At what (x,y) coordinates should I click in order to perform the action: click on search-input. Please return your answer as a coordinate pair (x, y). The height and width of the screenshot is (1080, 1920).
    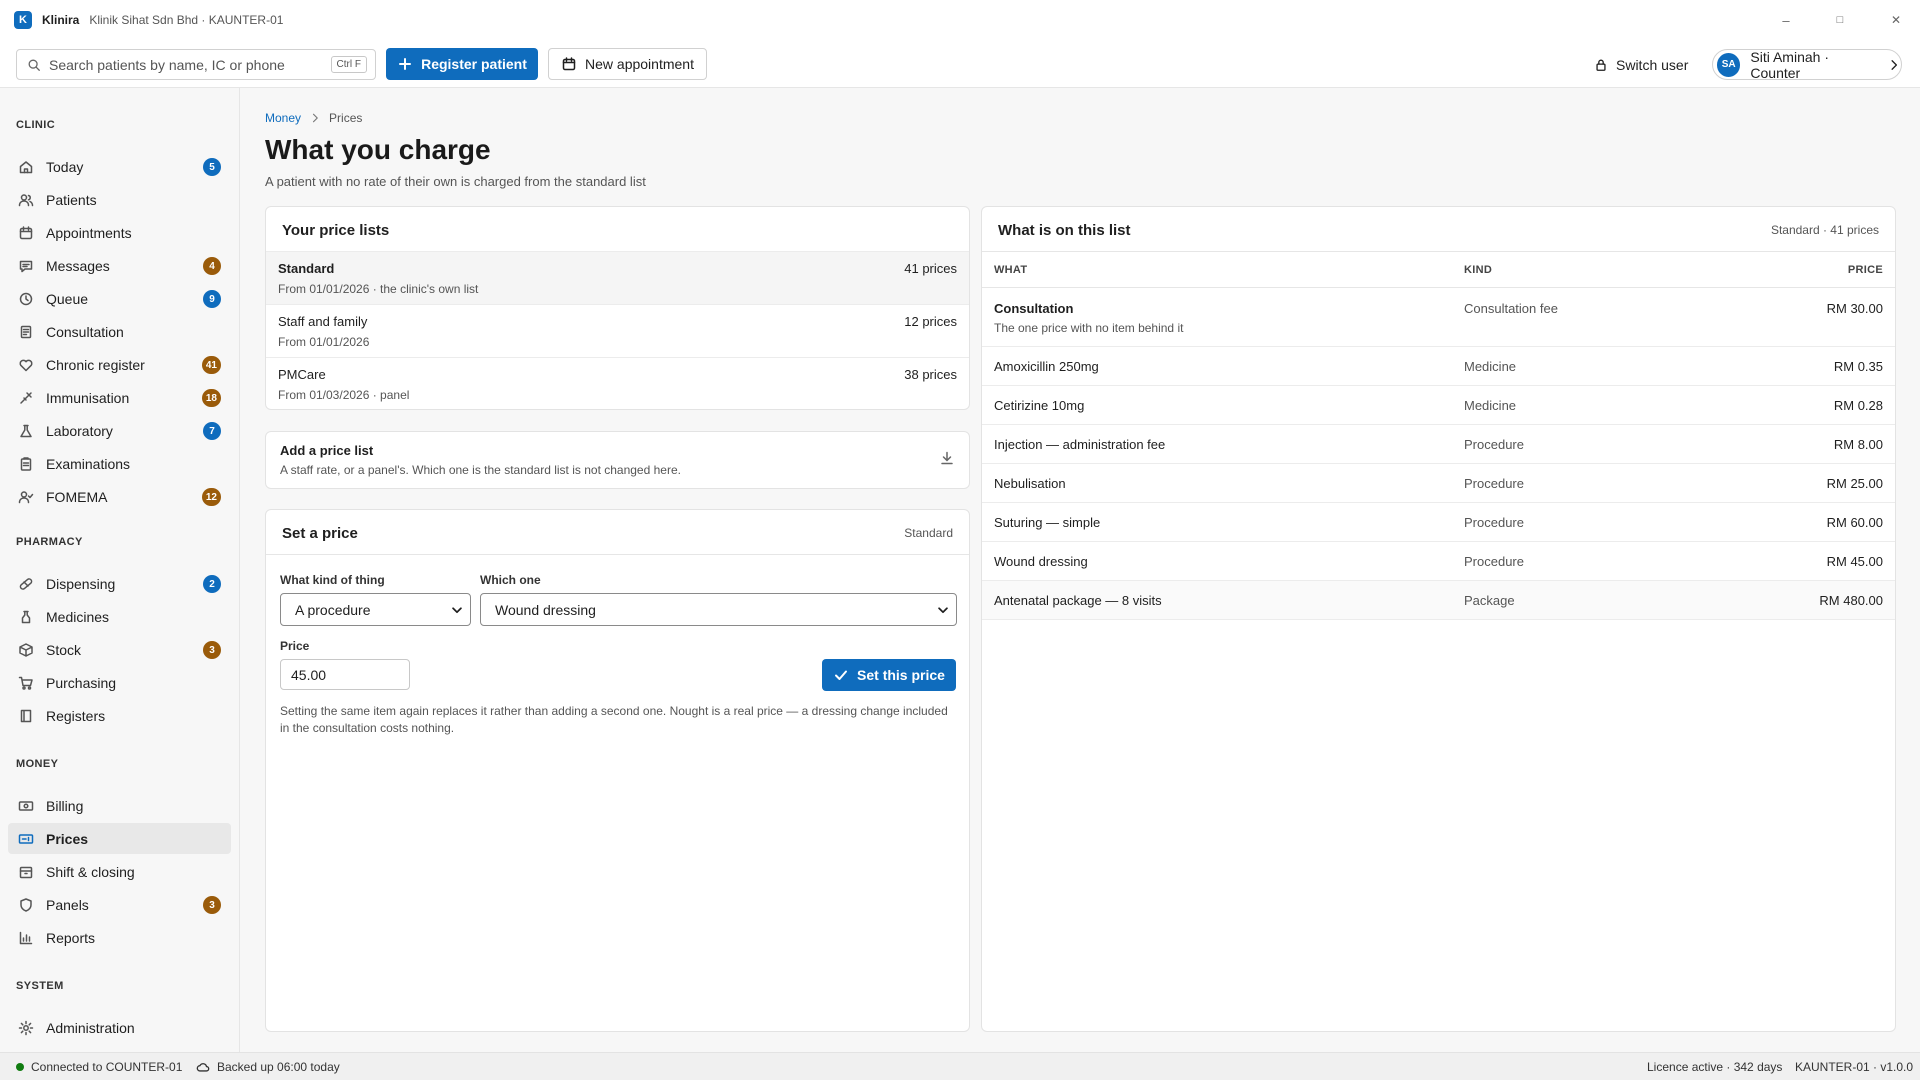
    Looking at the image, I should click on (184, 64).